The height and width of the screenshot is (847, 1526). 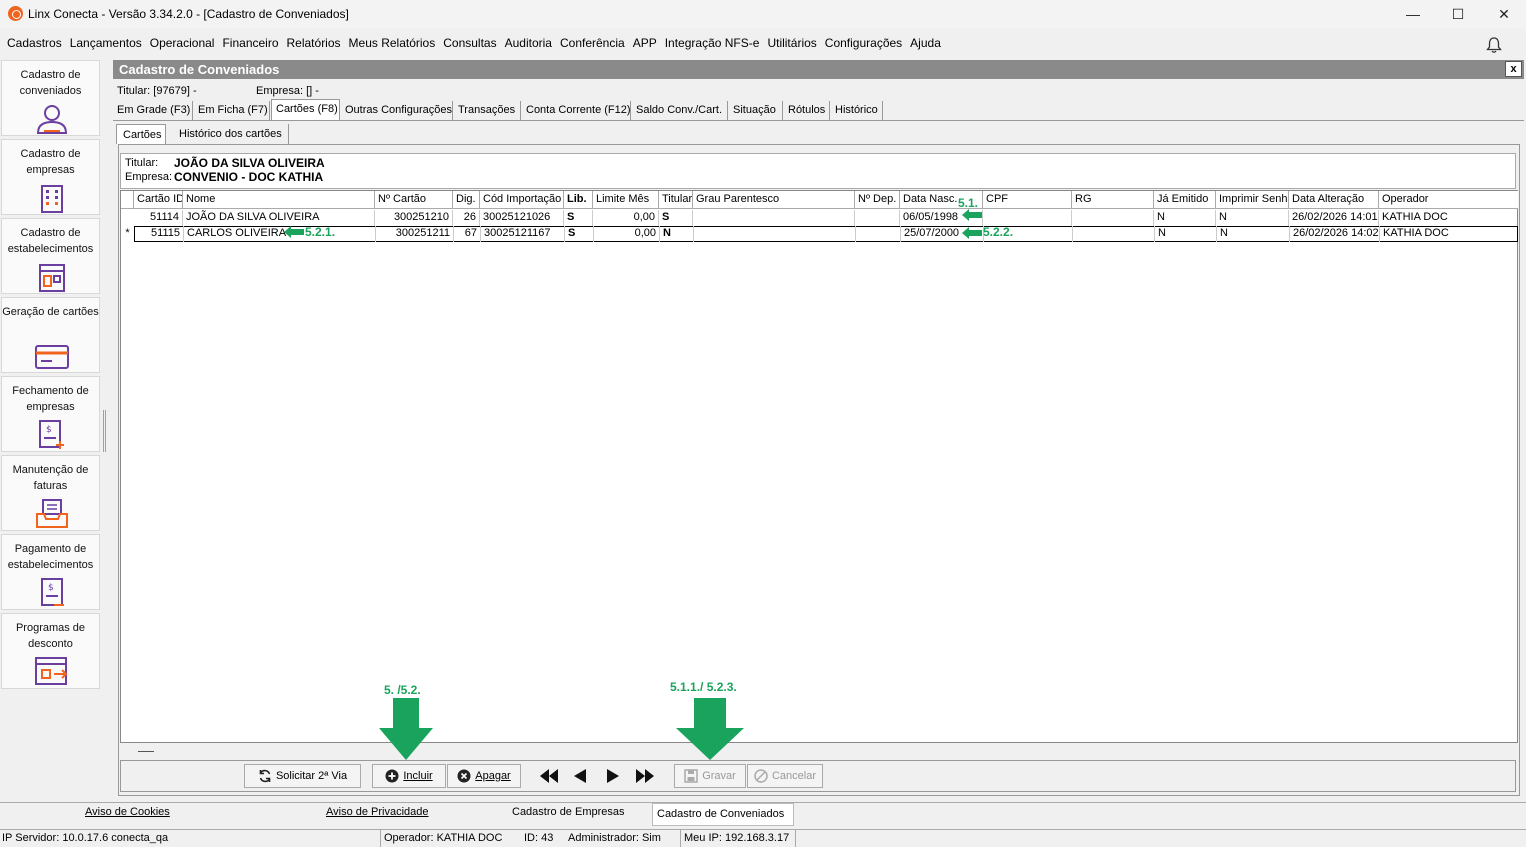 I want to click on subtab-historico-cartoes: Histórico dos cartões, so click(x=231, y=134).